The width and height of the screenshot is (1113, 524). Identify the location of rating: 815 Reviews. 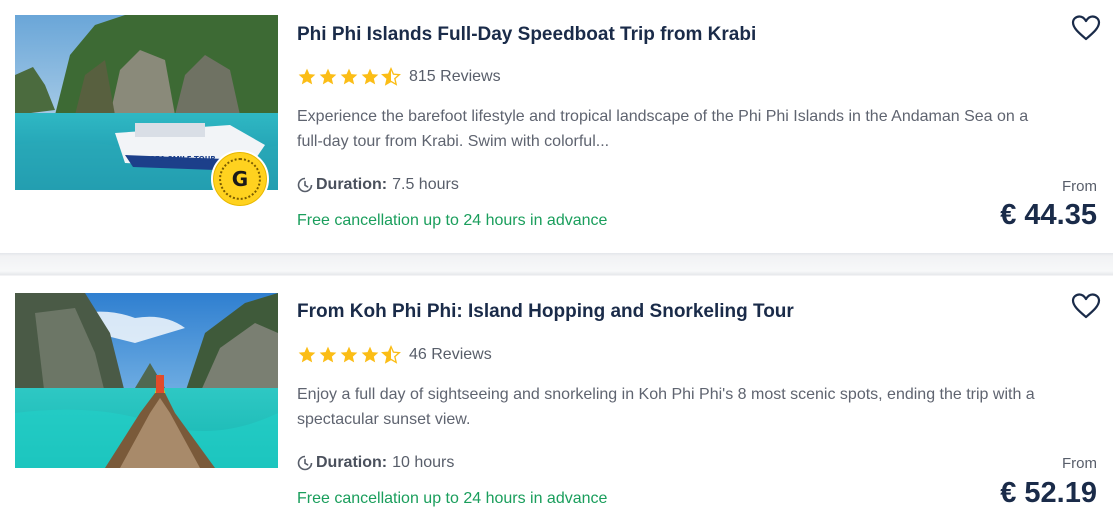
(399, 77).